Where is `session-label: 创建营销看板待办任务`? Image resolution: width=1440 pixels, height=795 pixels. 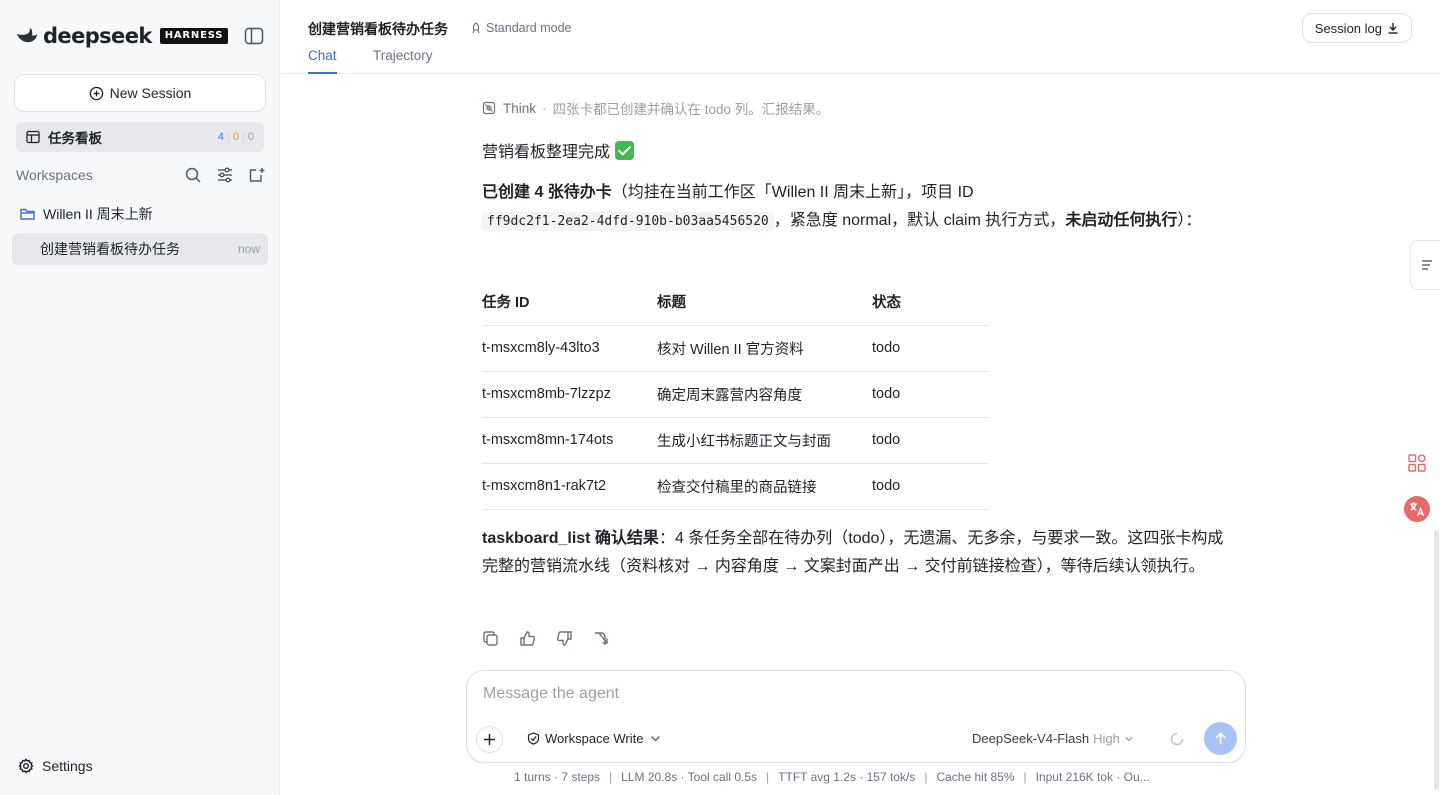 session-label: 创建营销看板待办任务 is located at coordinates (110, 249).